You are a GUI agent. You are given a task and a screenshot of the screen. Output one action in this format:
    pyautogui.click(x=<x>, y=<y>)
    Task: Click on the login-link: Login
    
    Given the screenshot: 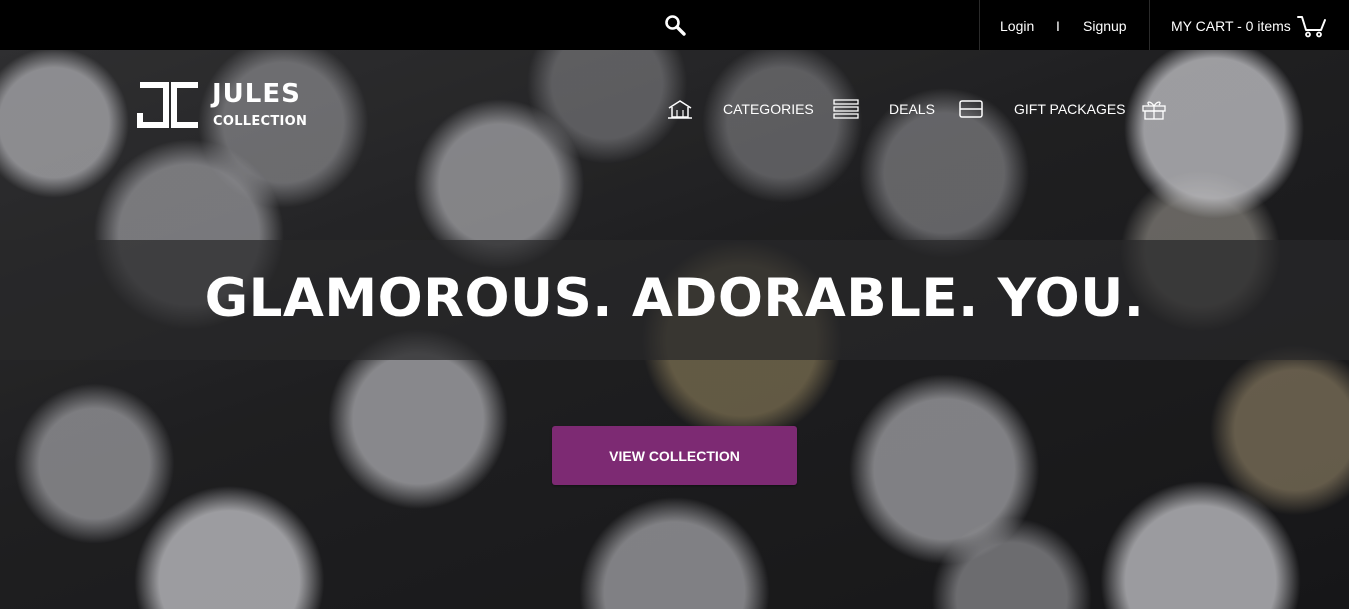 What is the action you would take?
    pyautogui.click(x=1017, y=26)
    